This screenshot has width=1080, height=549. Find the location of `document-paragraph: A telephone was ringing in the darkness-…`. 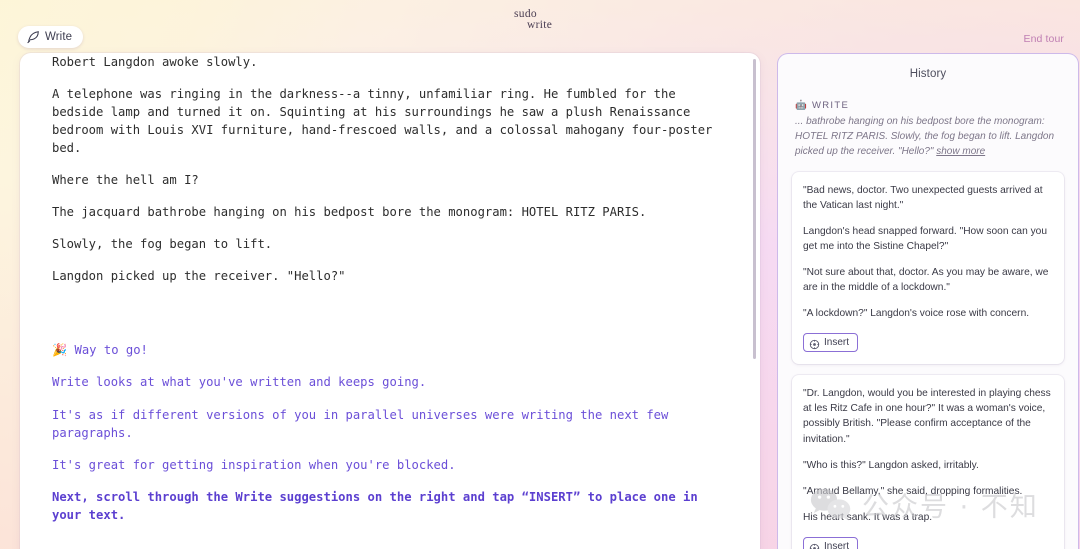

document-paragraph: A telephone was ringing in the darkness-… is located at coordinates (382, 121).